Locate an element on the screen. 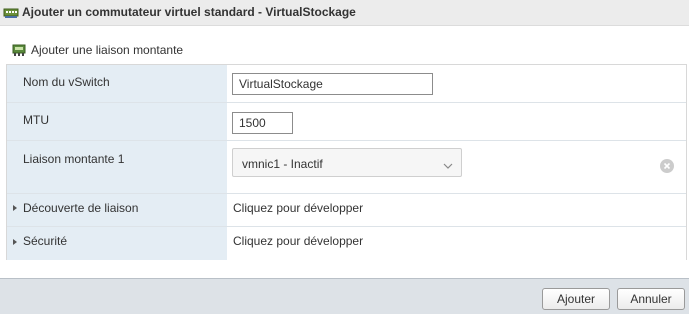  chevron-down-icon is located at coordinates (448, 164).